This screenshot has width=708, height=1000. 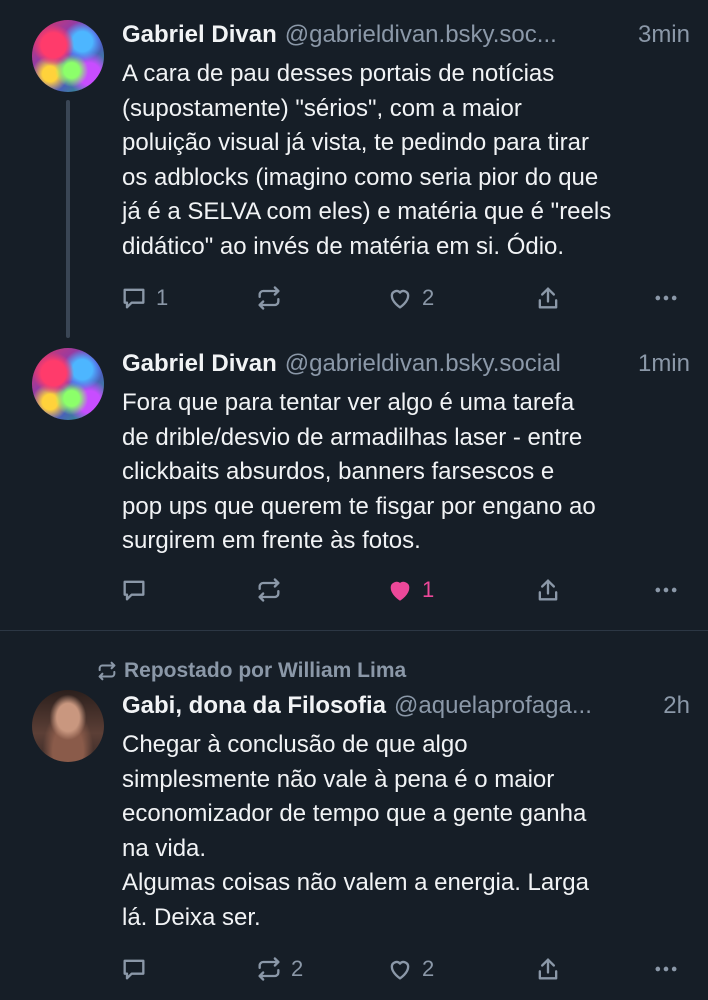 I want to click on like-button: 1, so click(x=410, y=590).